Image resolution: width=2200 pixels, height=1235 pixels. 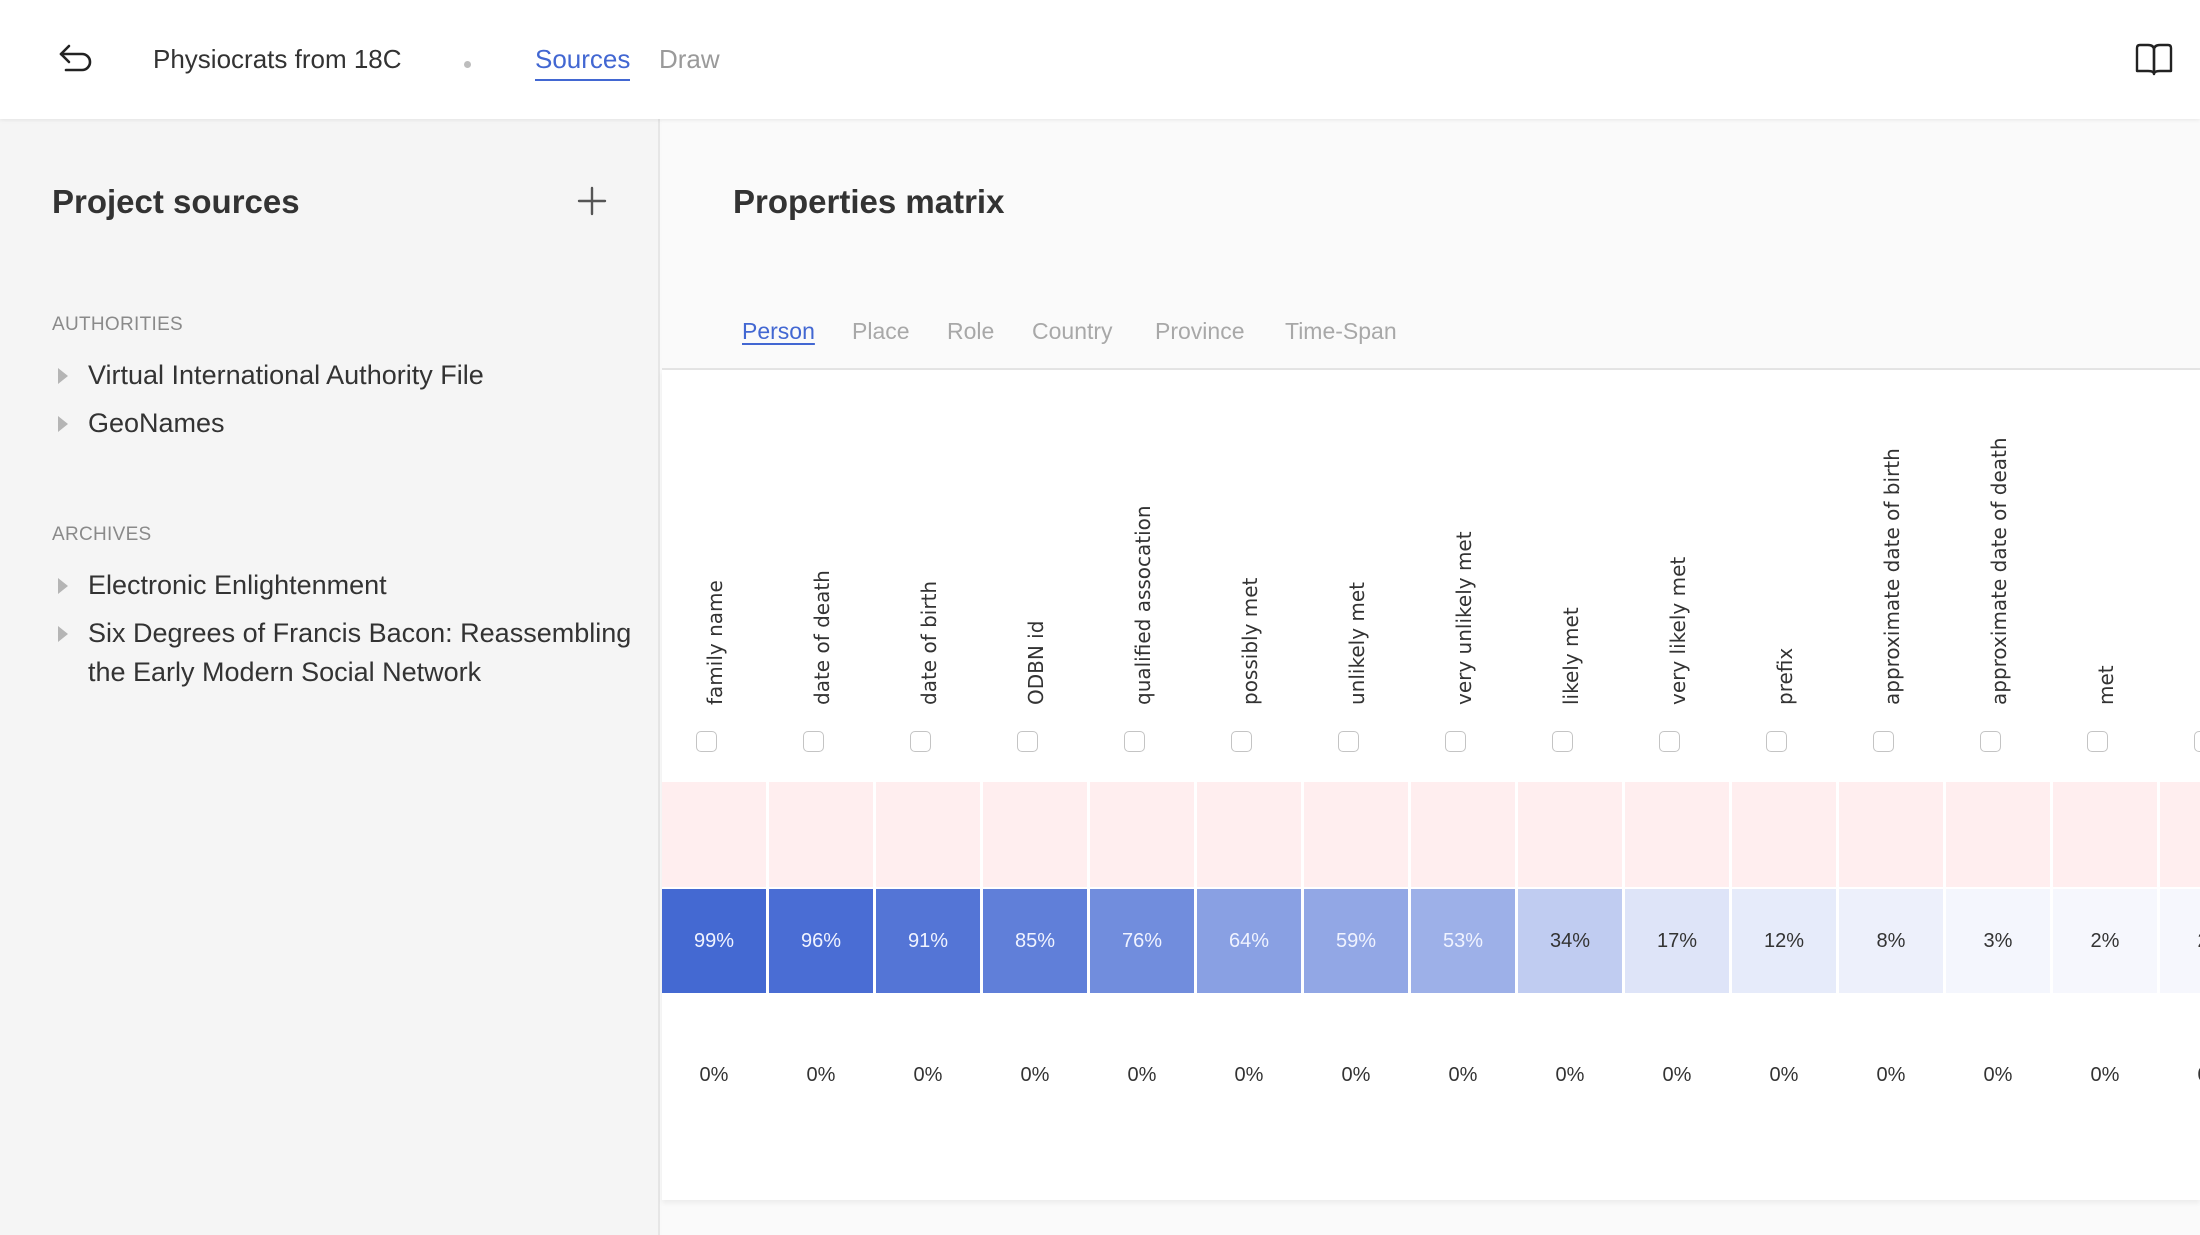 I want to click on tab-country: Country, so click(x=1072, y=331).